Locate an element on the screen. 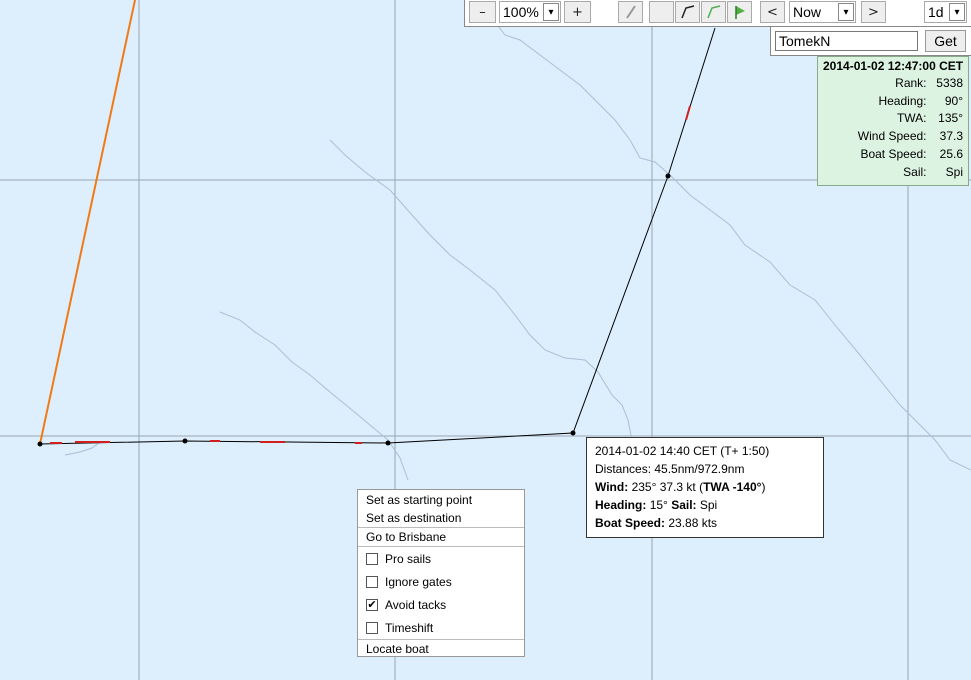 The image size is (971, 680). time-select: Now ▾ is located at coordinates (822, 12).